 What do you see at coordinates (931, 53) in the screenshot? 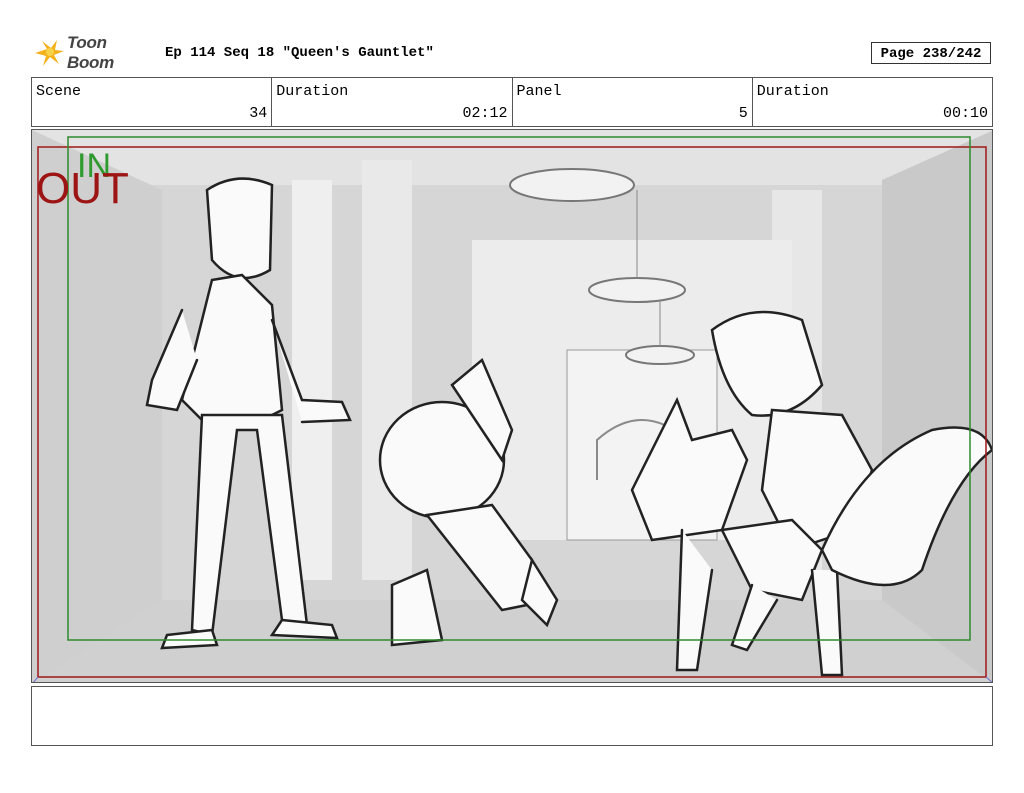
I see `page-counter: Page 238/242` at bounding box center [931, 53].